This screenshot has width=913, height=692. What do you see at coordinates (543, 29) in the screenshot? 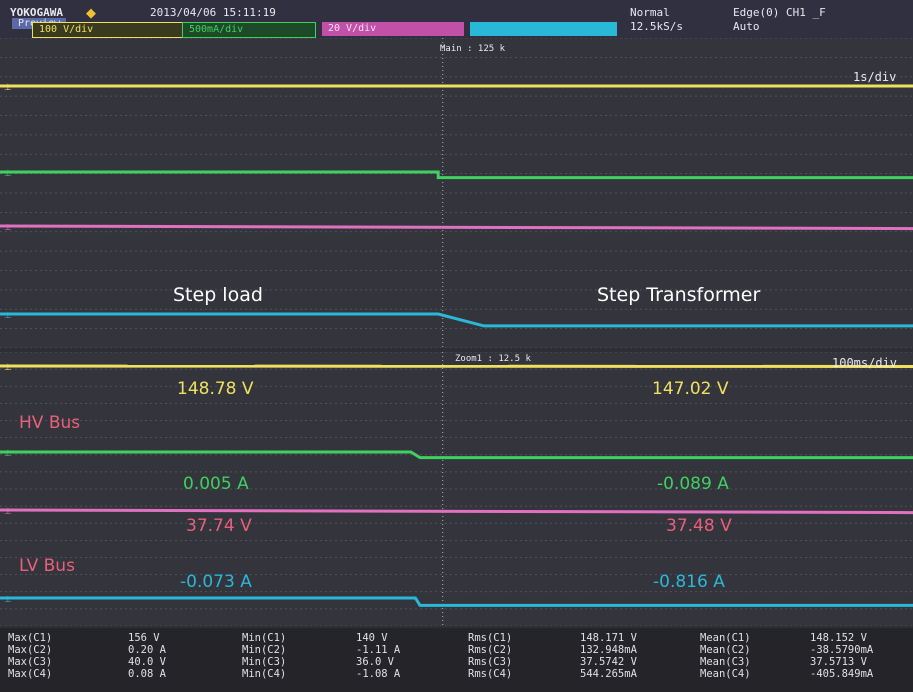
I see `channel-4-scale` at bounding box center [543, 29].